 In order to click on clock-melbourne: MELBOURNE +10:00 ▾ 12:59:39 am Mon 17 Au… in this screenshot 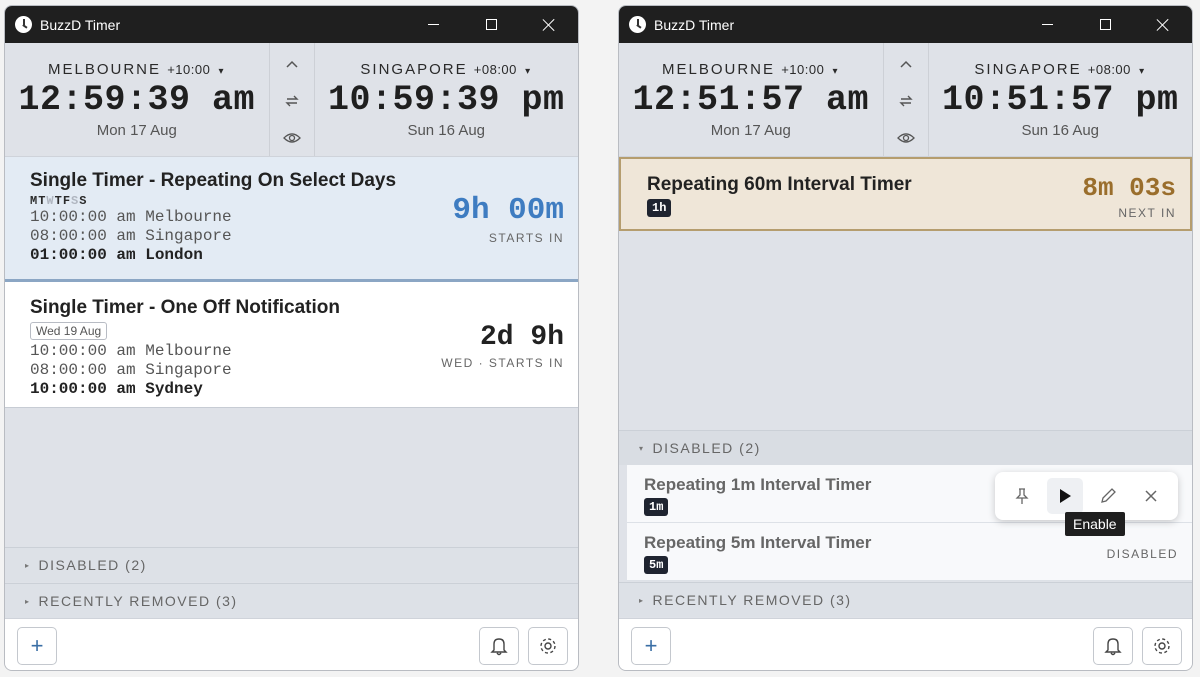, I will do `click(137, 99)`.